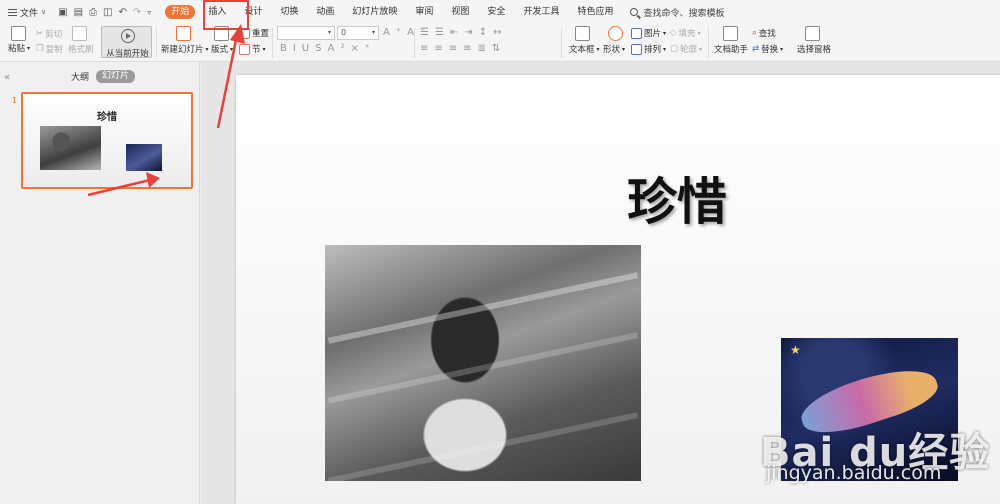 This screenshot has height=504, width=1000. I want to click on select-pane-button: 选择窗格, so click(814, 49).